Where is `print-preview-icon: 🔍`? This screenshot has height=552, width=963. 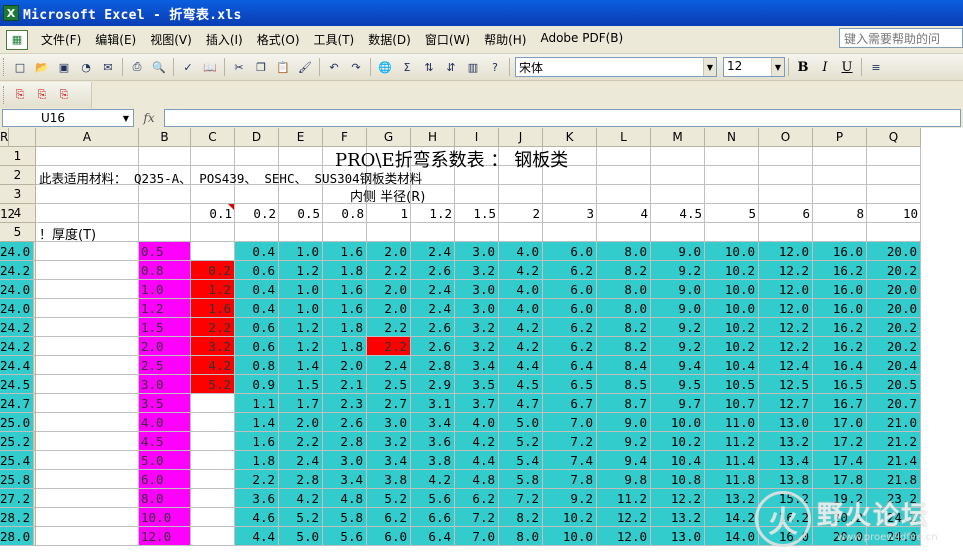
print-preview-icon: 🔍 is located at coordinates (159, 67).